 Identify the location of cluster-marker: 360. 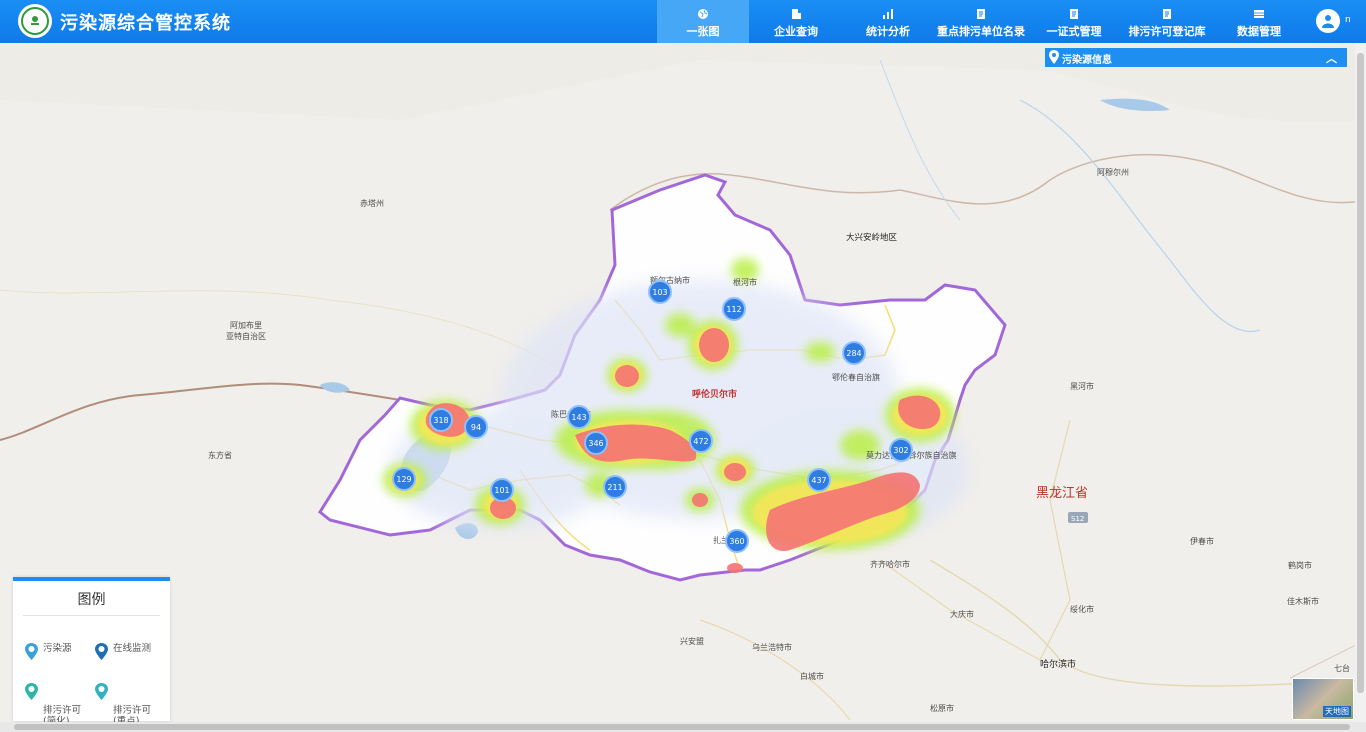
(737, 541).